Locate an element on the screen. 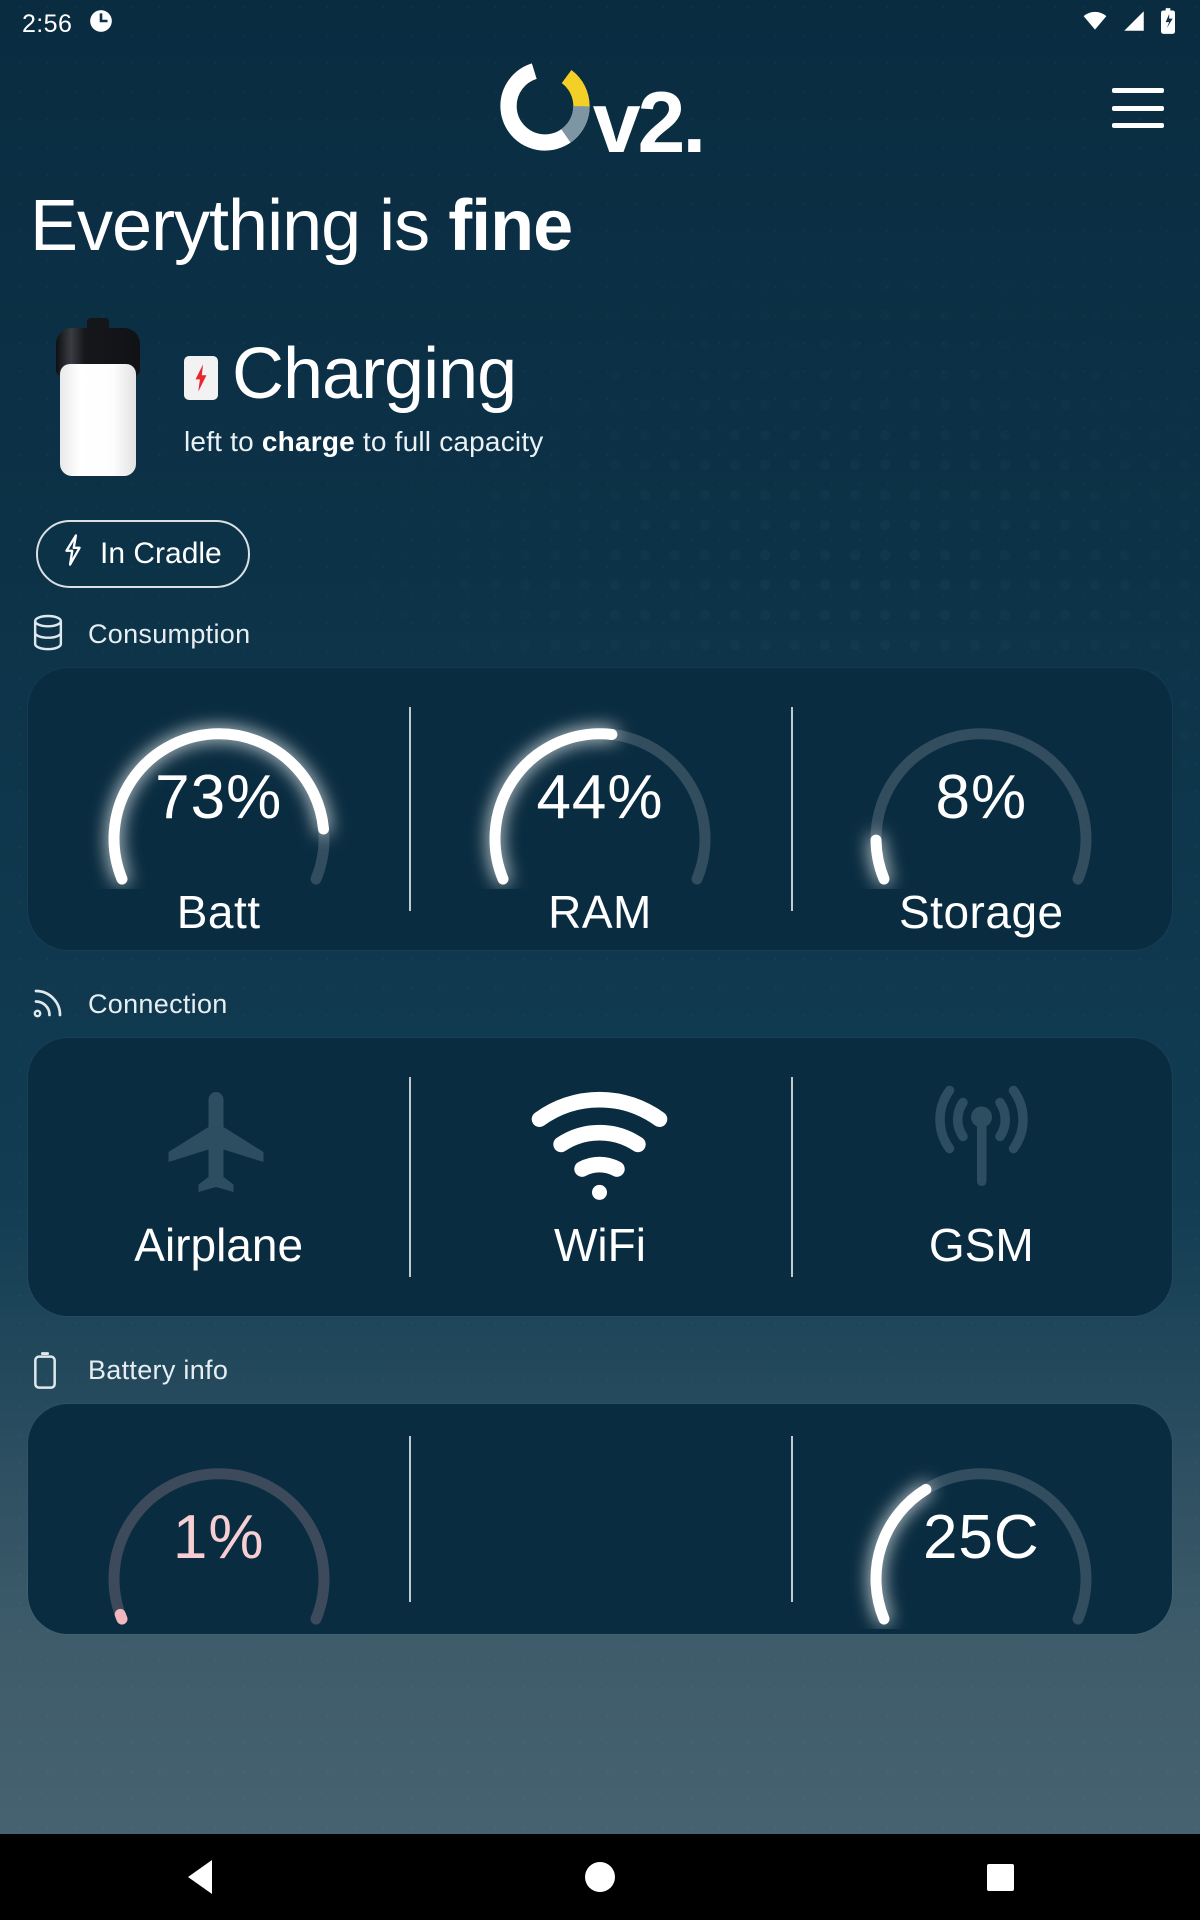 This screenshot has width=1200, height=1920. charging-status: Charging left to charge to full capacity is located at coordinates (628, 398).